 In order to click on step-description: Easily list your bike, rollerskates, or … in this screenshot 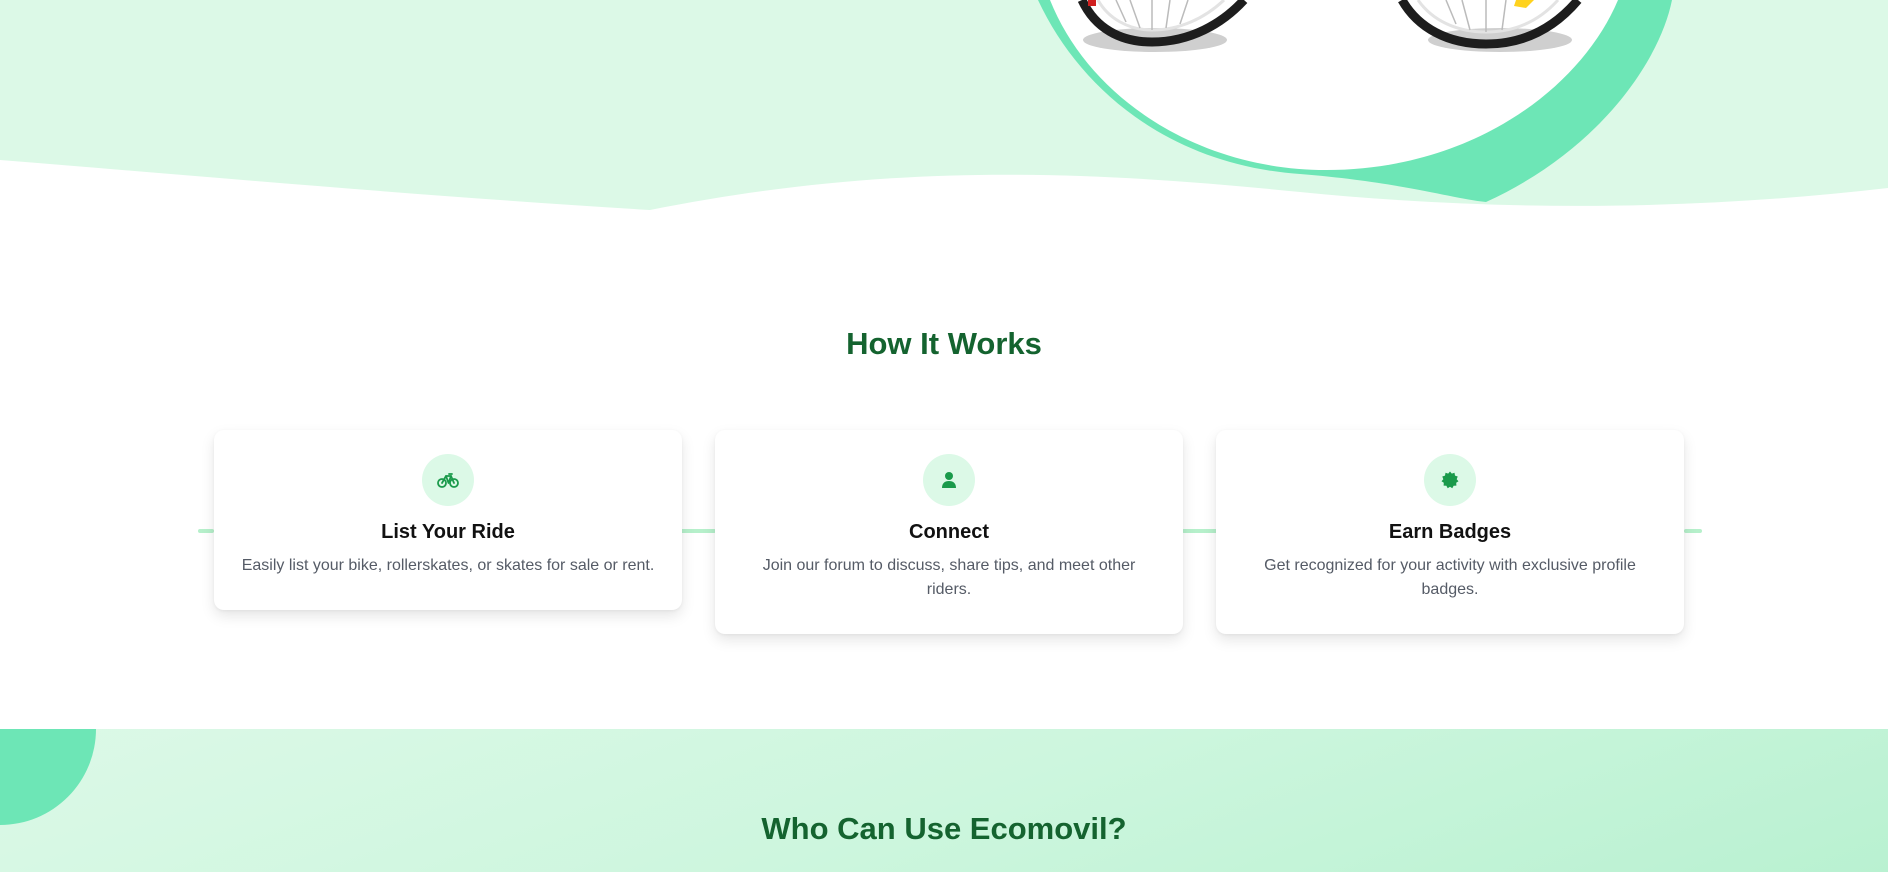, I will do `click(448, 565)`.